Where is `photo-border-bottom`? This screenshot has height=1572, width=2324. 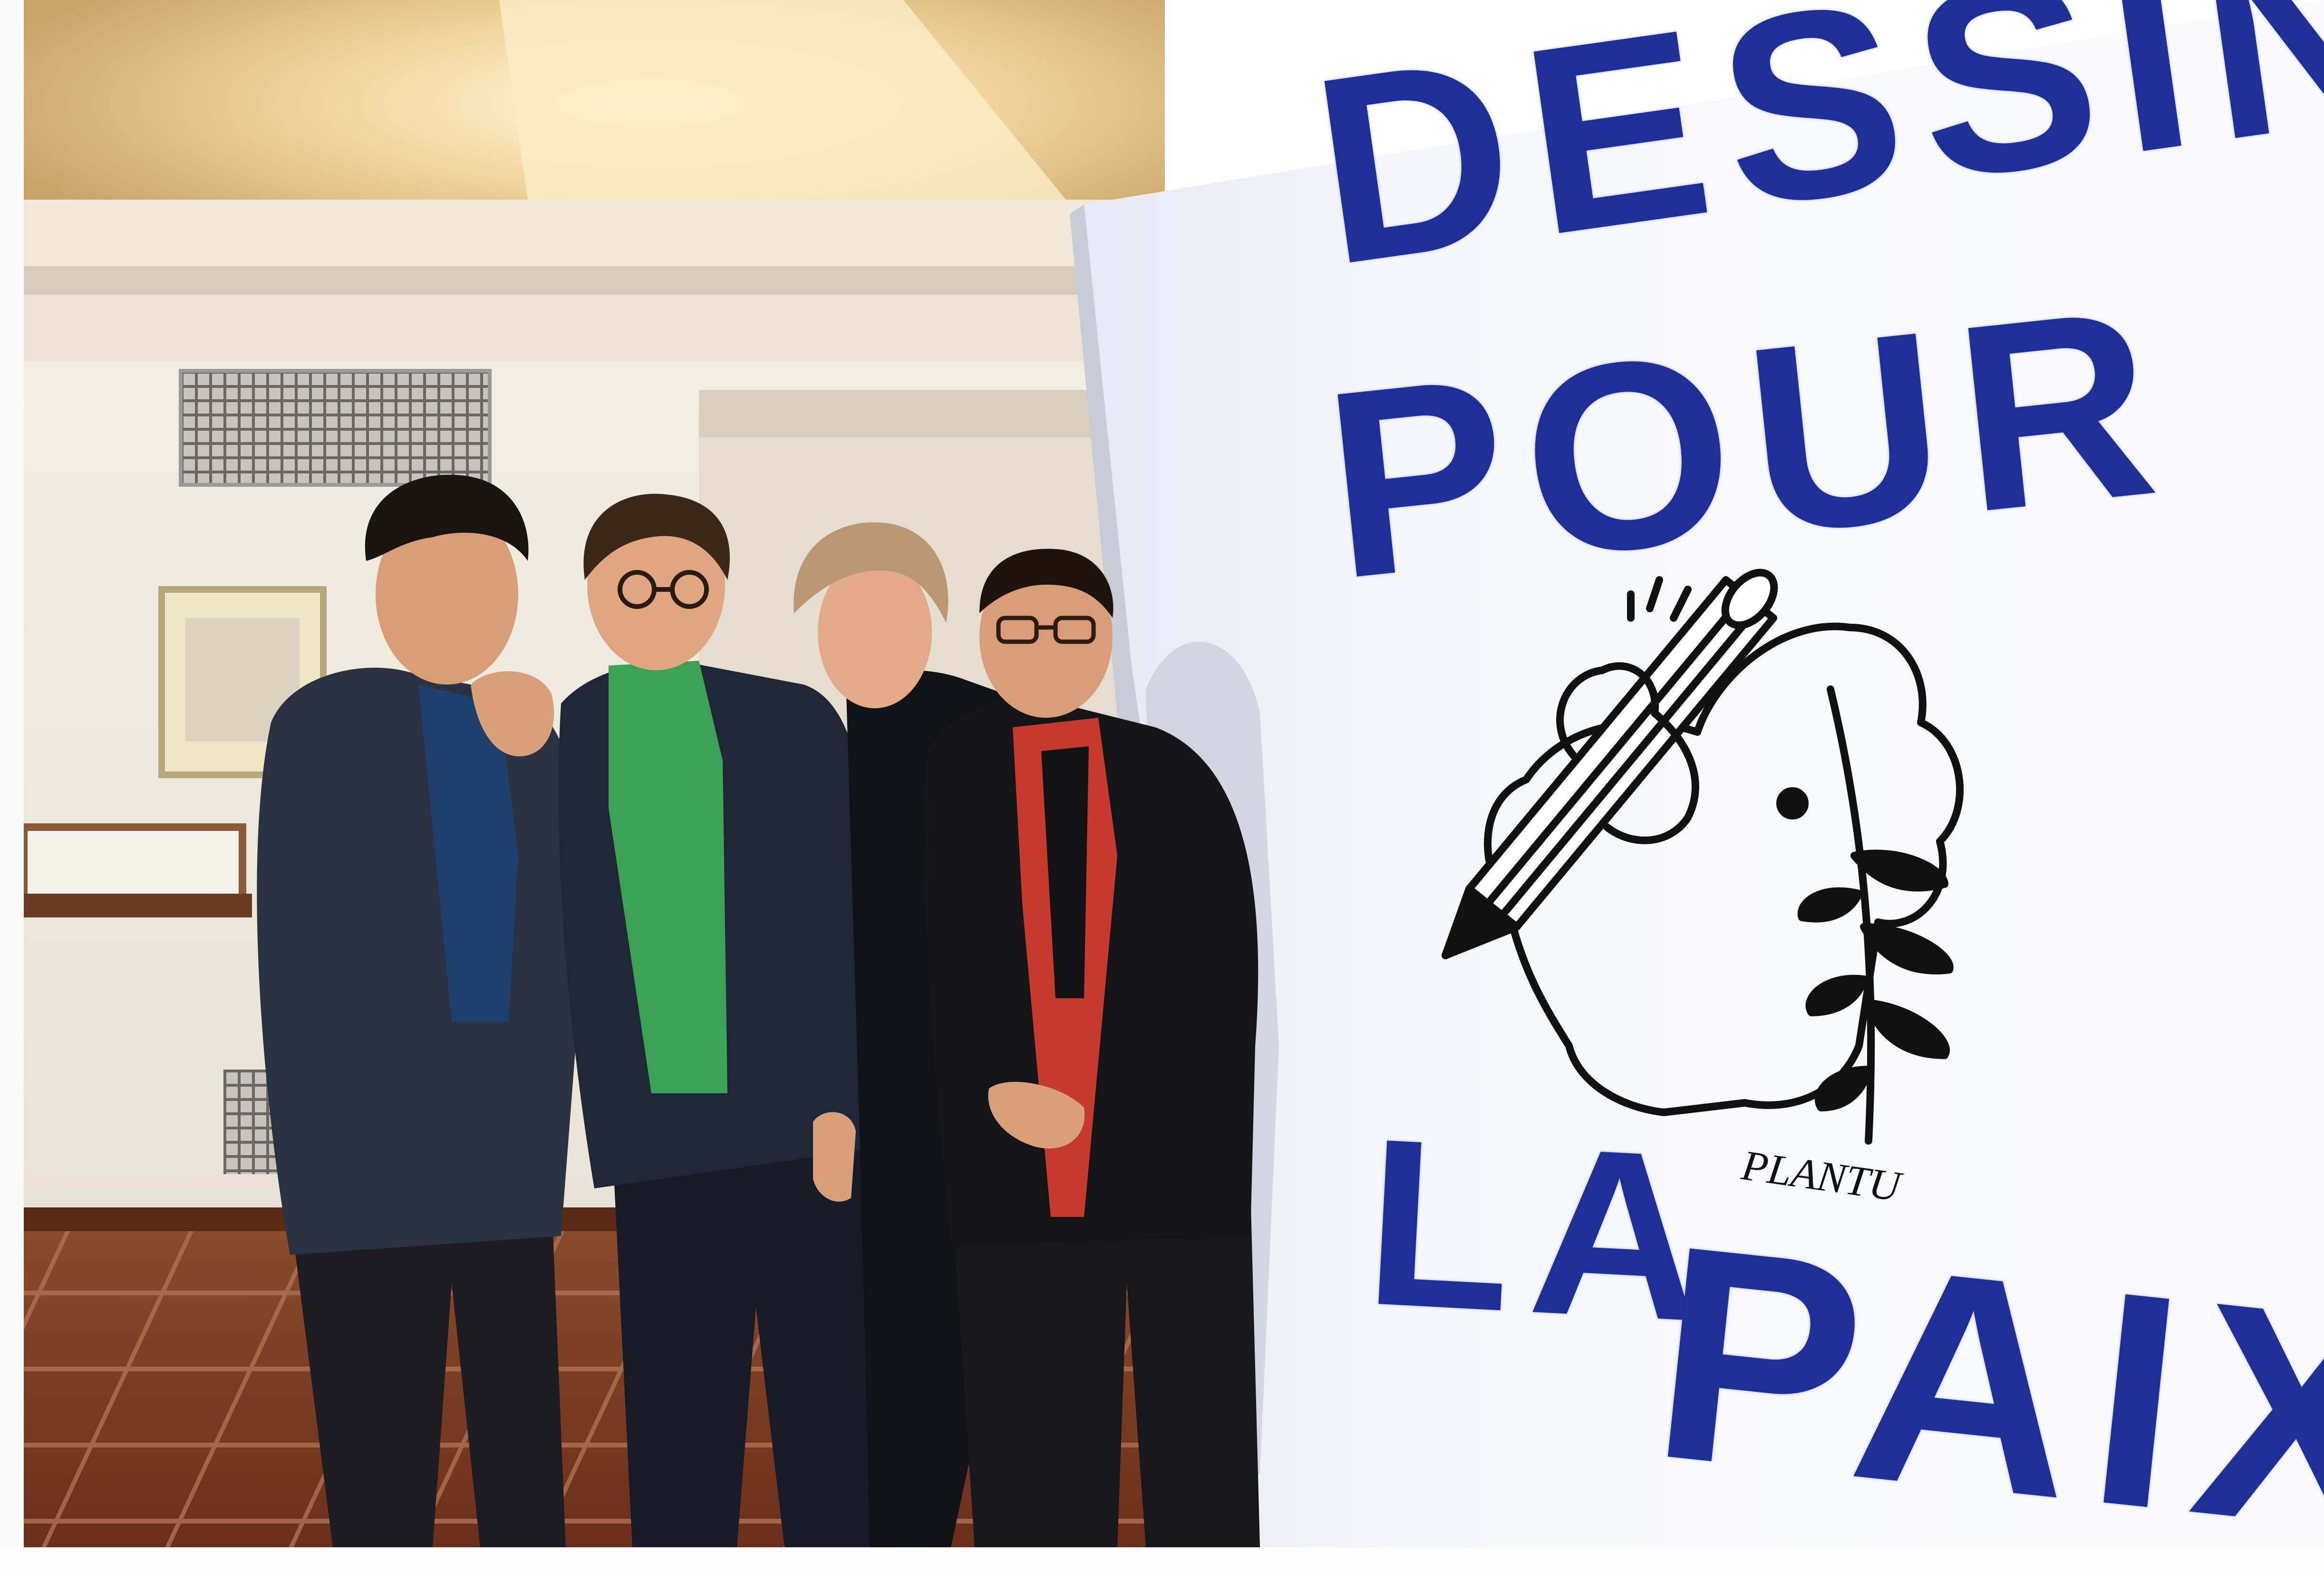
photo-border-bottom is located at coordinates (1162, 1559).